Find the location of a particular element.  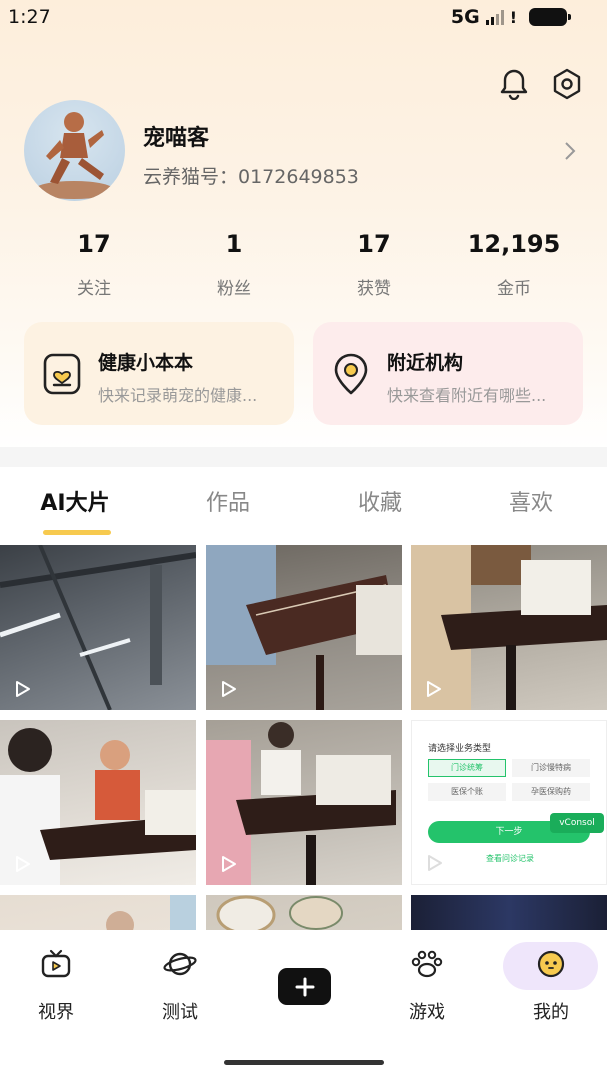

status-time: 1:27 is located at coordinates (29, 17).